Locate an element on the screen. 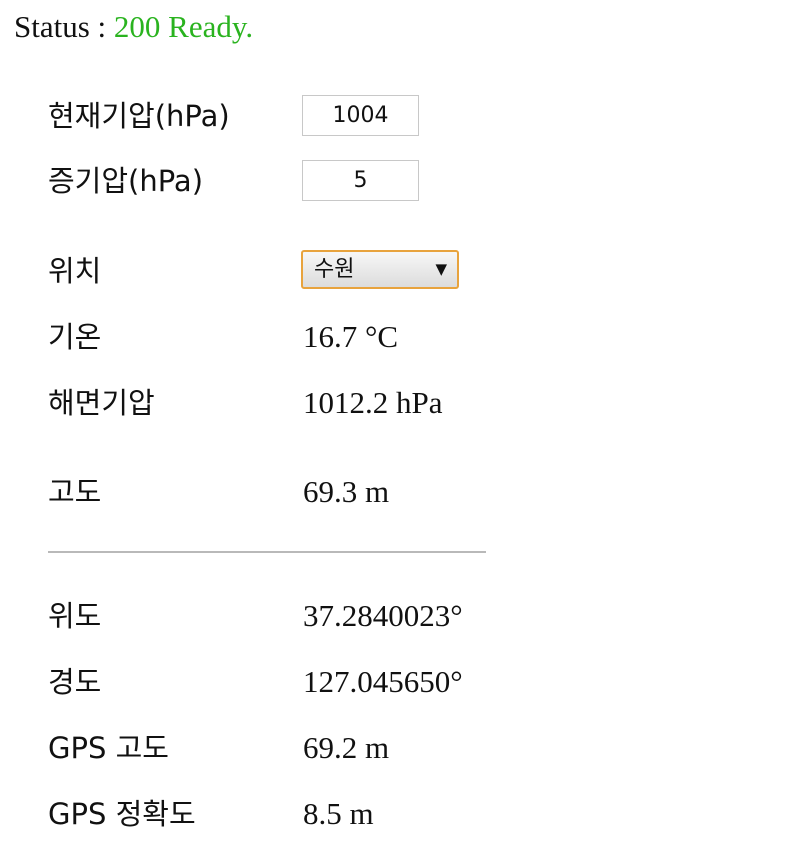  temperature-value: 16.7 °C is located at coordinates (351, 336).